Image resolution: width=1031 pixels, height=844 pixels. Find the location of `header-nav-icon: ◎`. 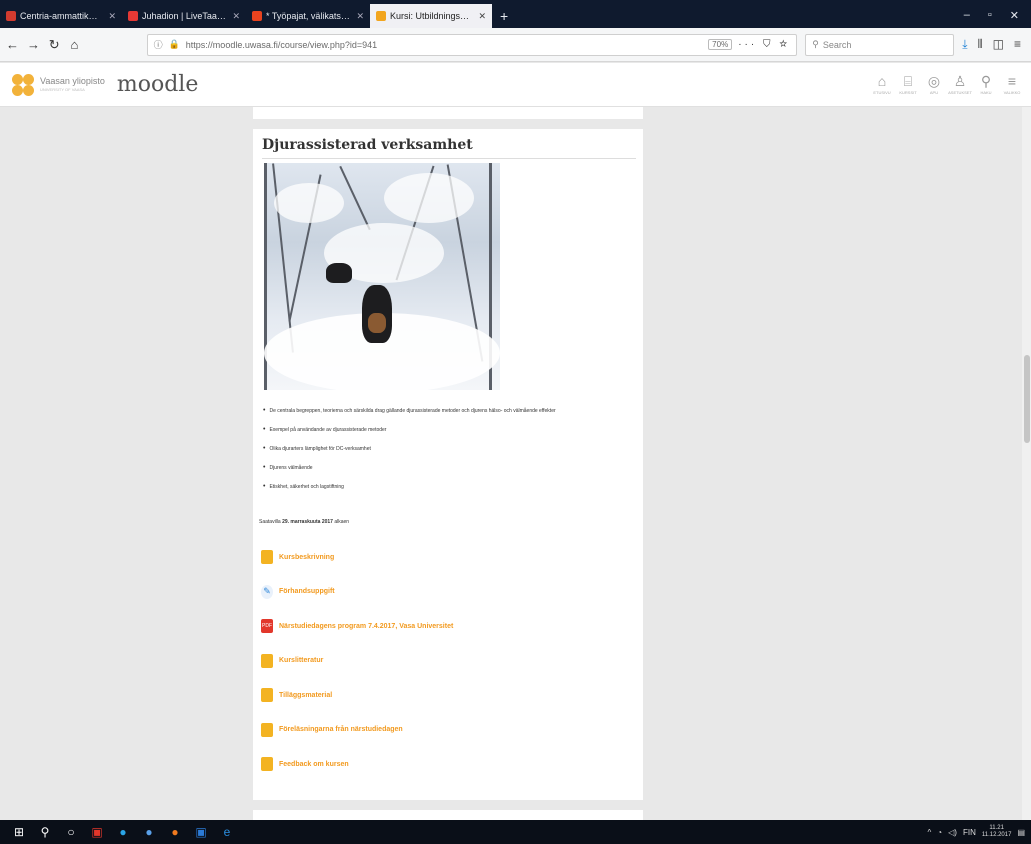

header-nav-icon: ◎ is located at coordinates (934, 81).